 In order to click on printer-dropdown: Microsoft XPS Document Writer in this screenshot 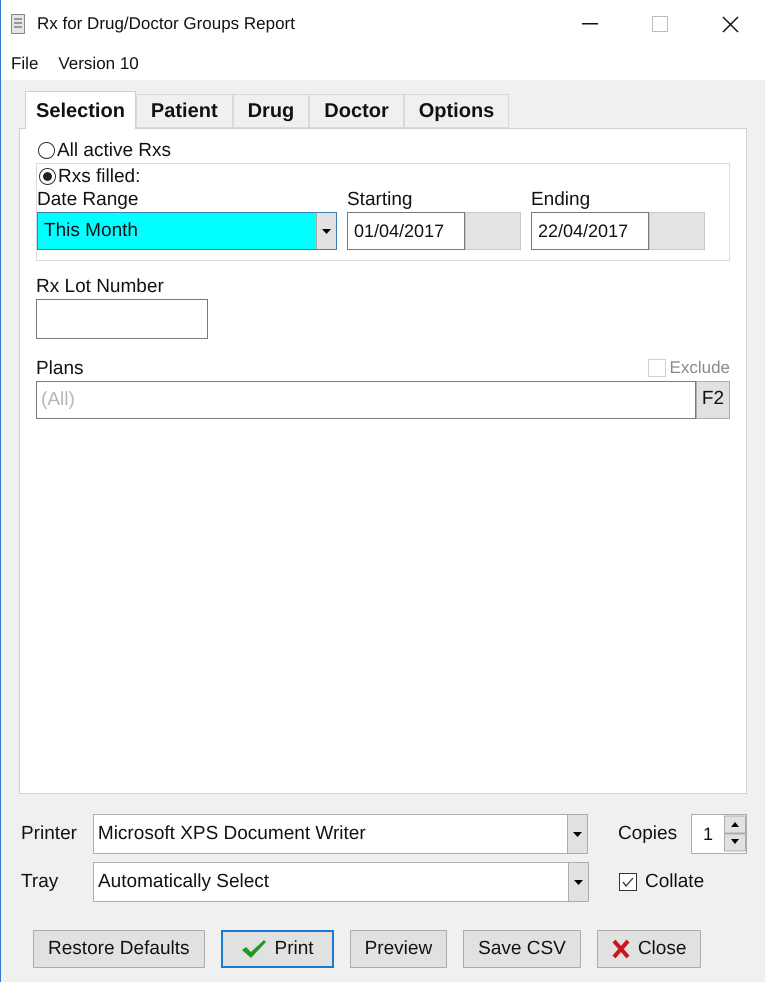, I will do `click(340, 834)`.